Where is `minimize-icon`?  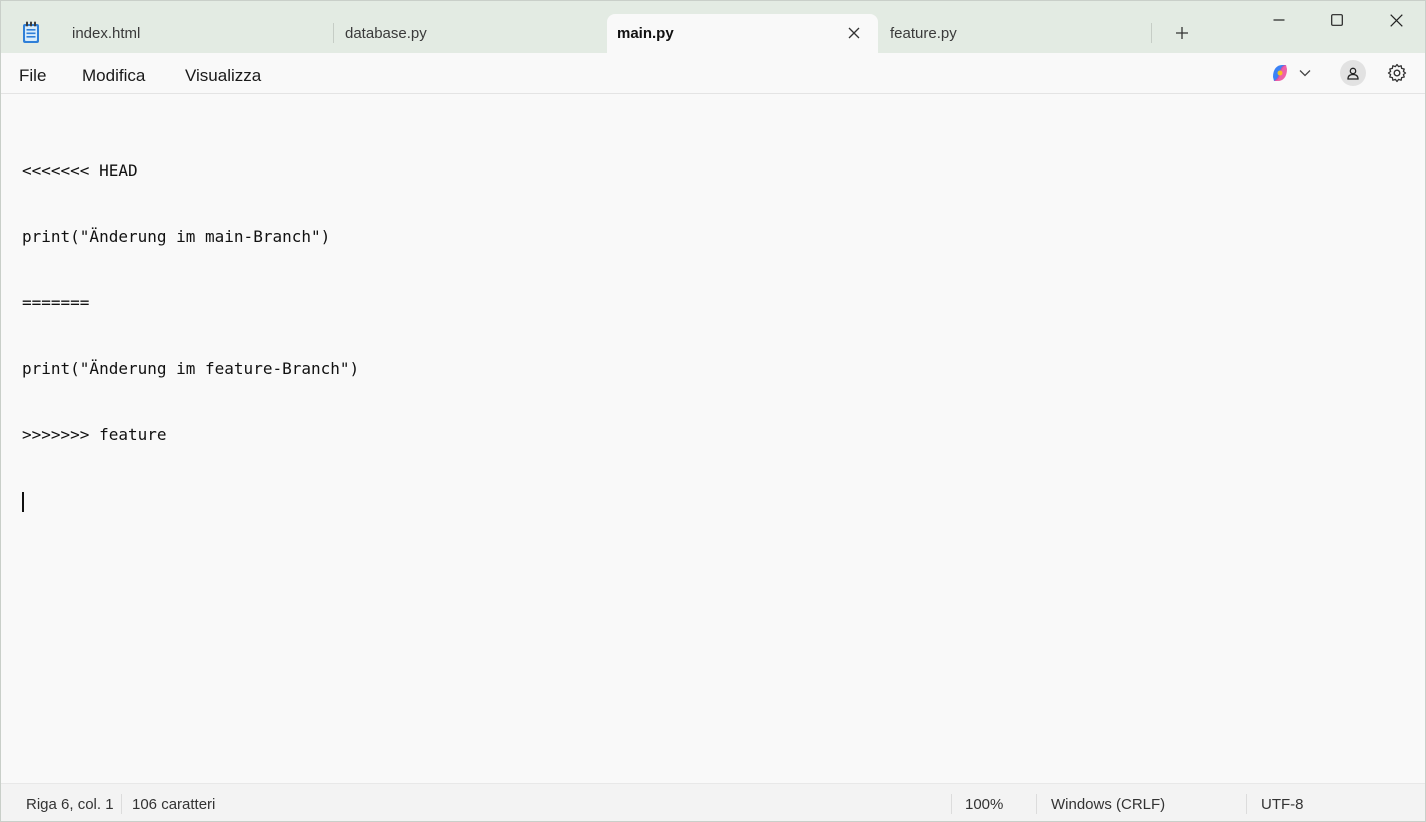
minimize-icon is located at coordinates (1279, 20).